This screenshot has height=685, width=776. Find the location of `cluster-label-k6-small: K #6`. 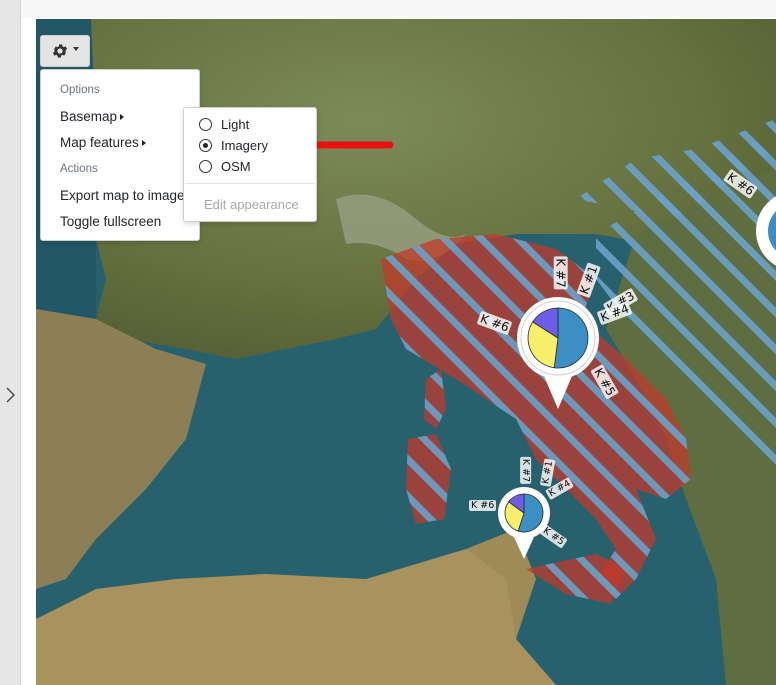

cluster-label-k6-small: K #6 is located at coordinates (483, 505).